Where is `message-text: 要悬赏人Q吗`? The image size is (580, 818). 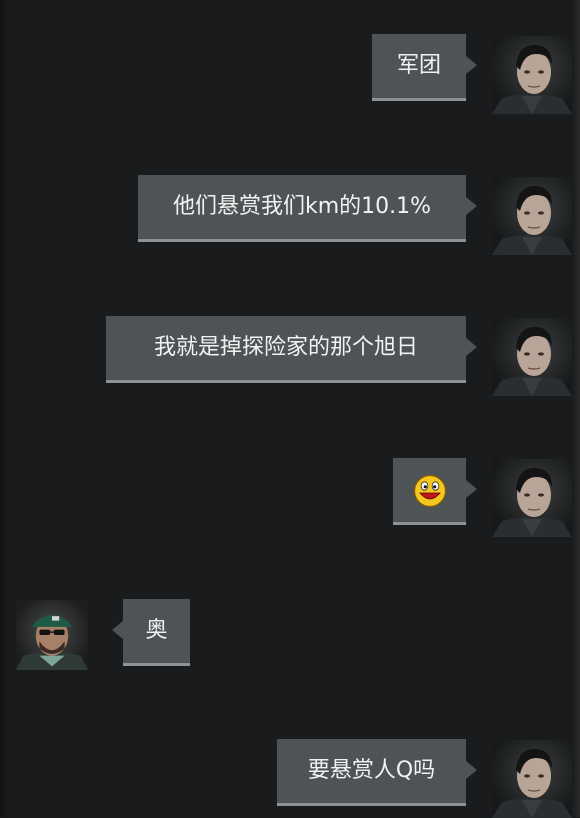 message-text: 要悬赏人Q吗 is located at coordinates (371, 770).